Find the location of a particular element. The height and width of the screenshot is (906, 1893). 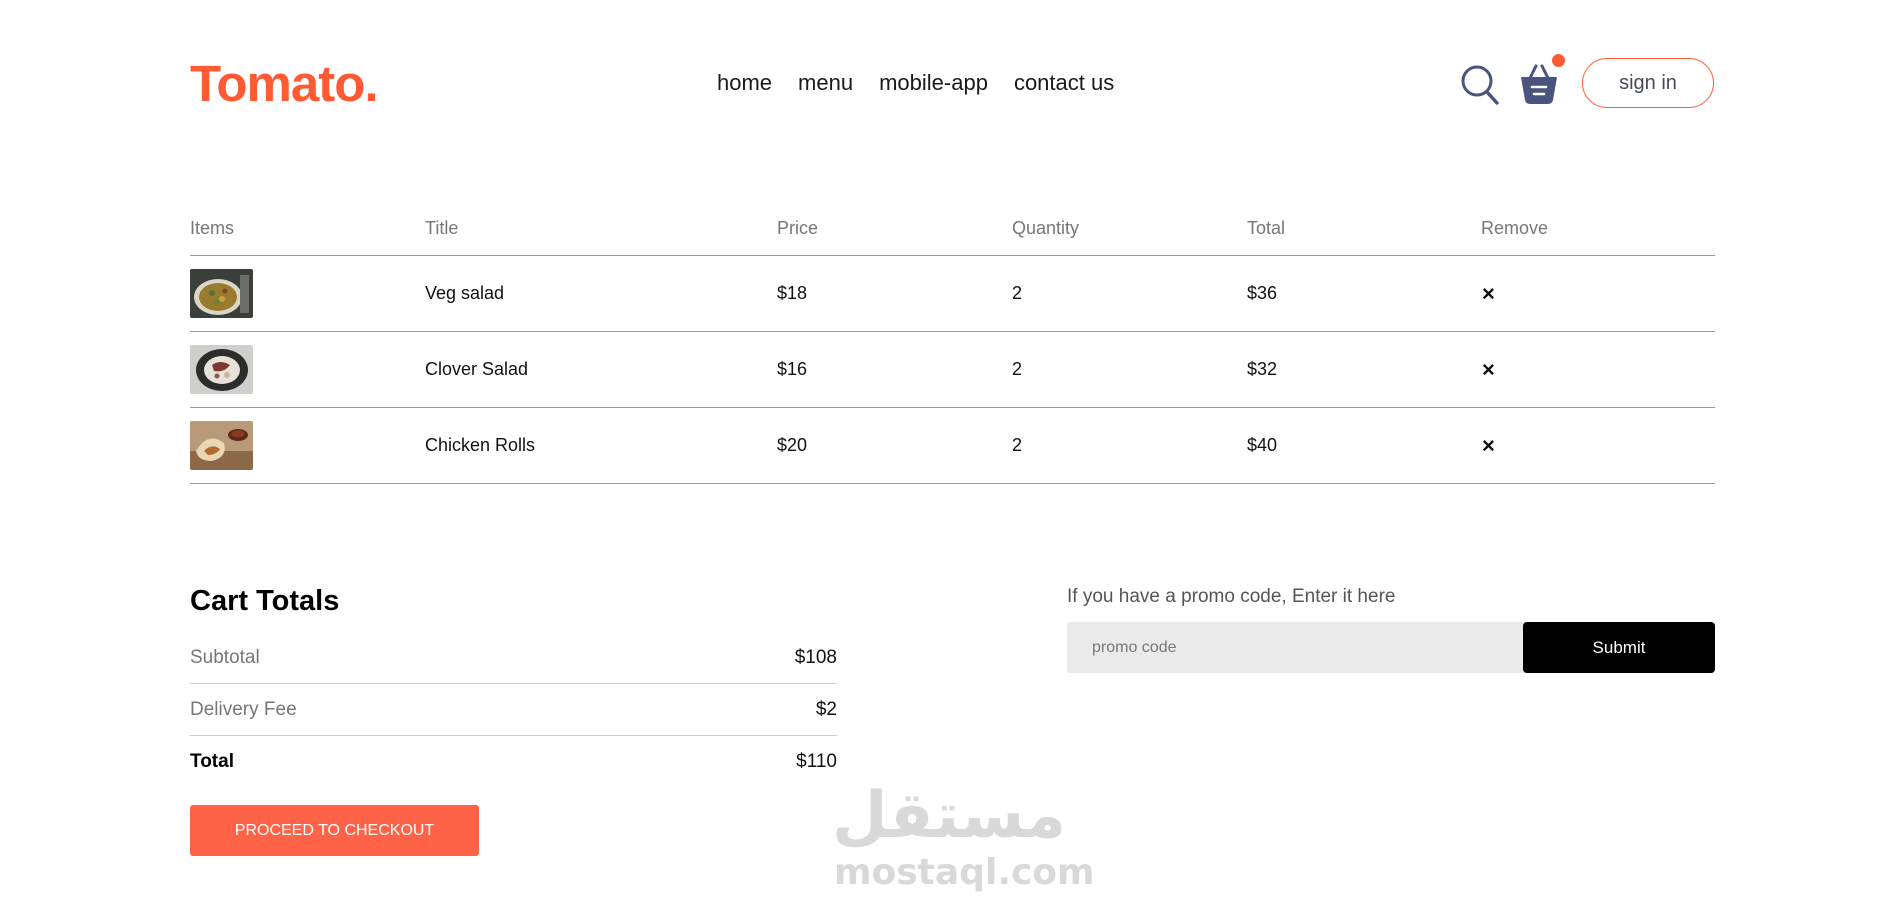

header-quantity: Quantity is located at coordinates (1046, 228).